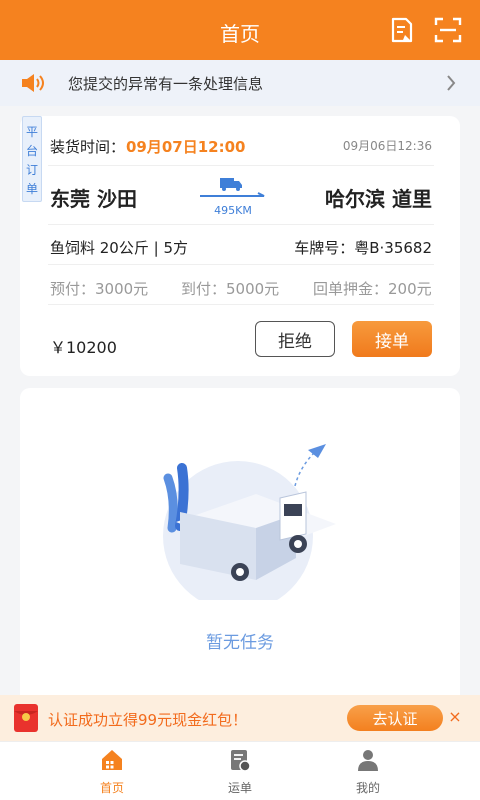 This screenshot has height=800, width=480. I want to click on tab-waybill-label: 运单, so click(239, 788).